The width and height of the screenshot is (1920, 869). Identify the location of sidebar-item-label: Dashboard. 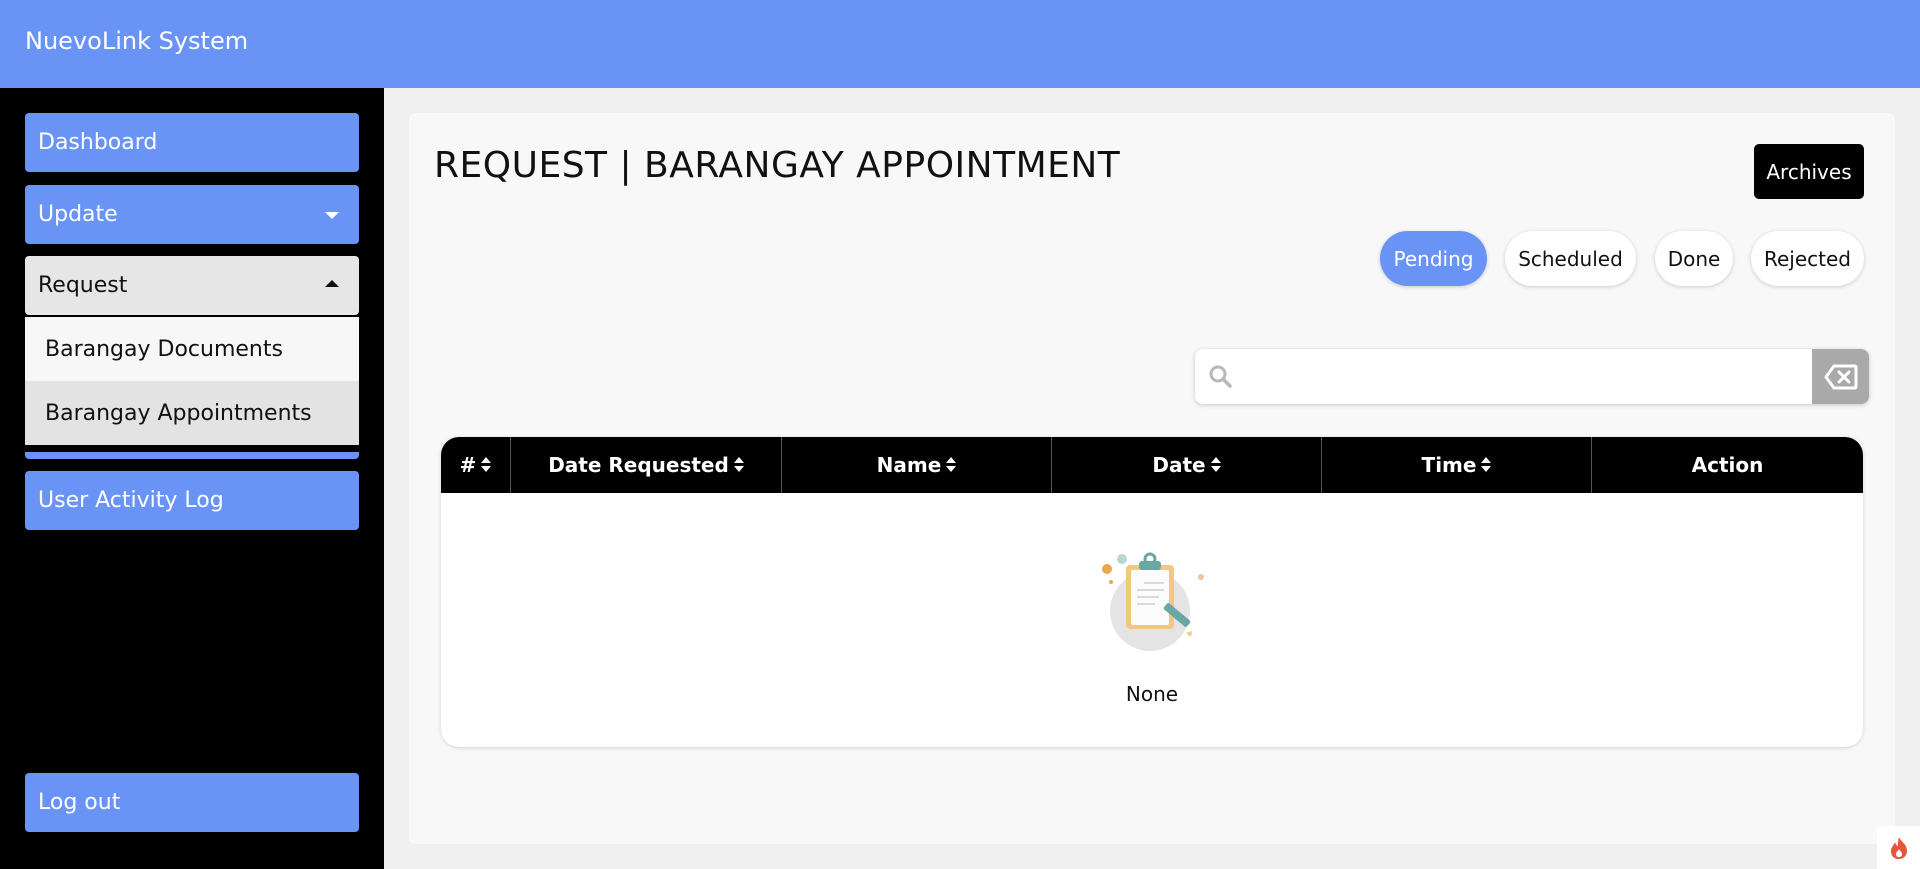
(98, 142).